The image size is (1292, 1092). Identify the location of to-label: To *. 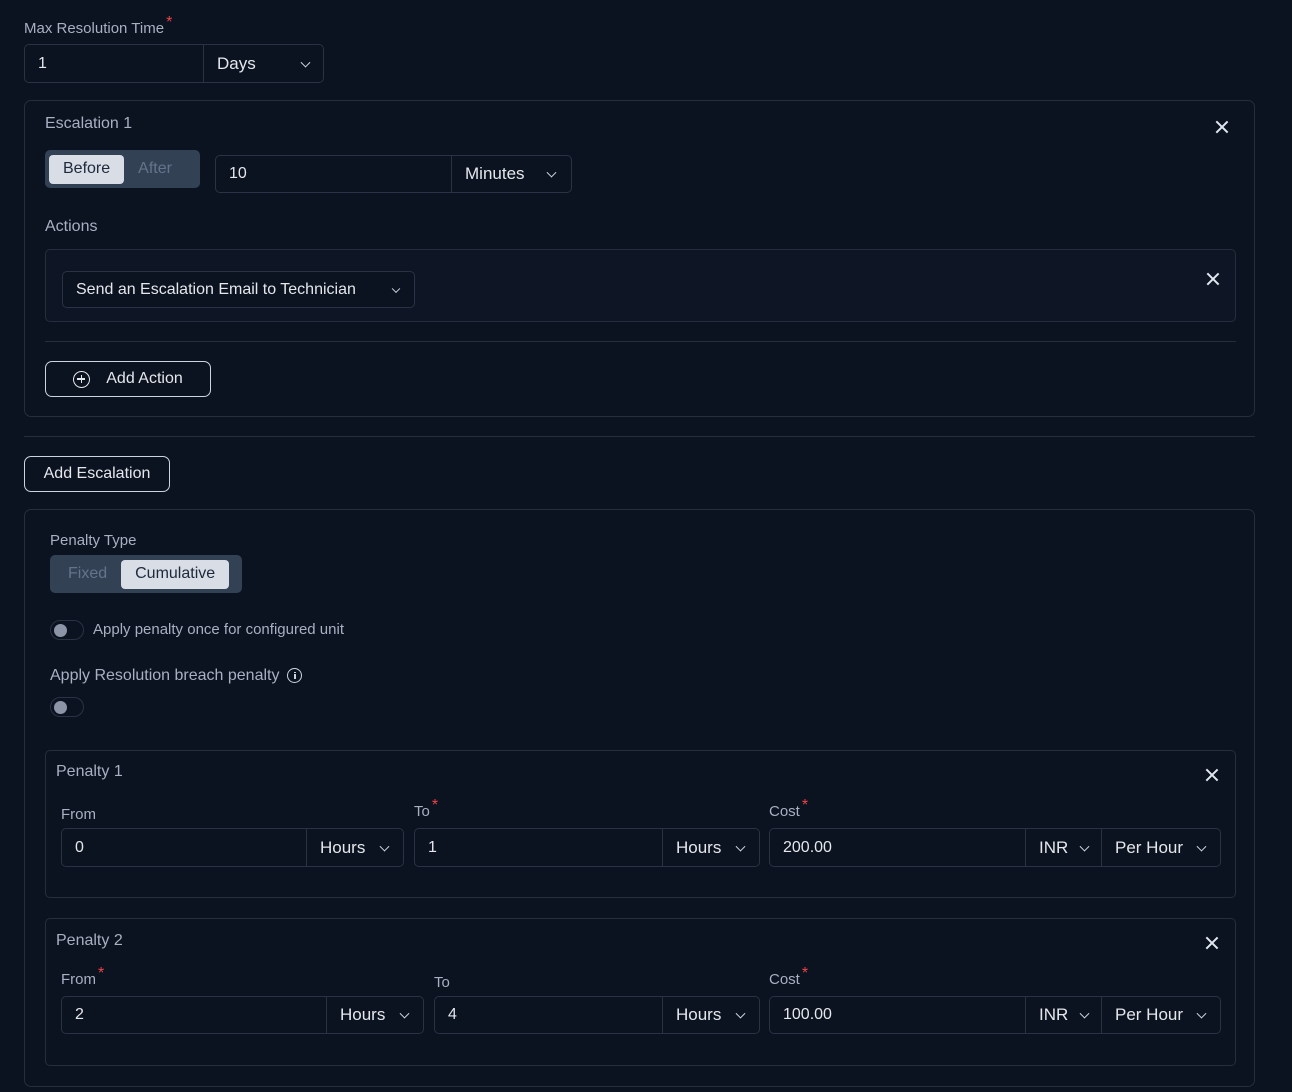
(426, 809).